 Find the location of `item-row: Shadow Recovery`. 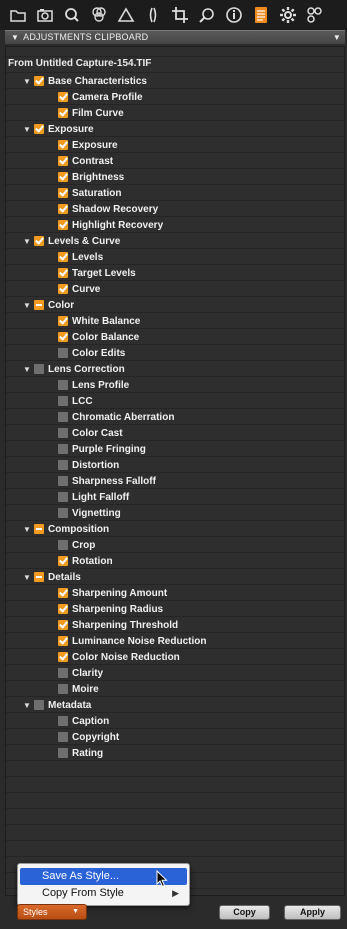

item-row: Shadow Recovery is located at coordinates (108, 209).